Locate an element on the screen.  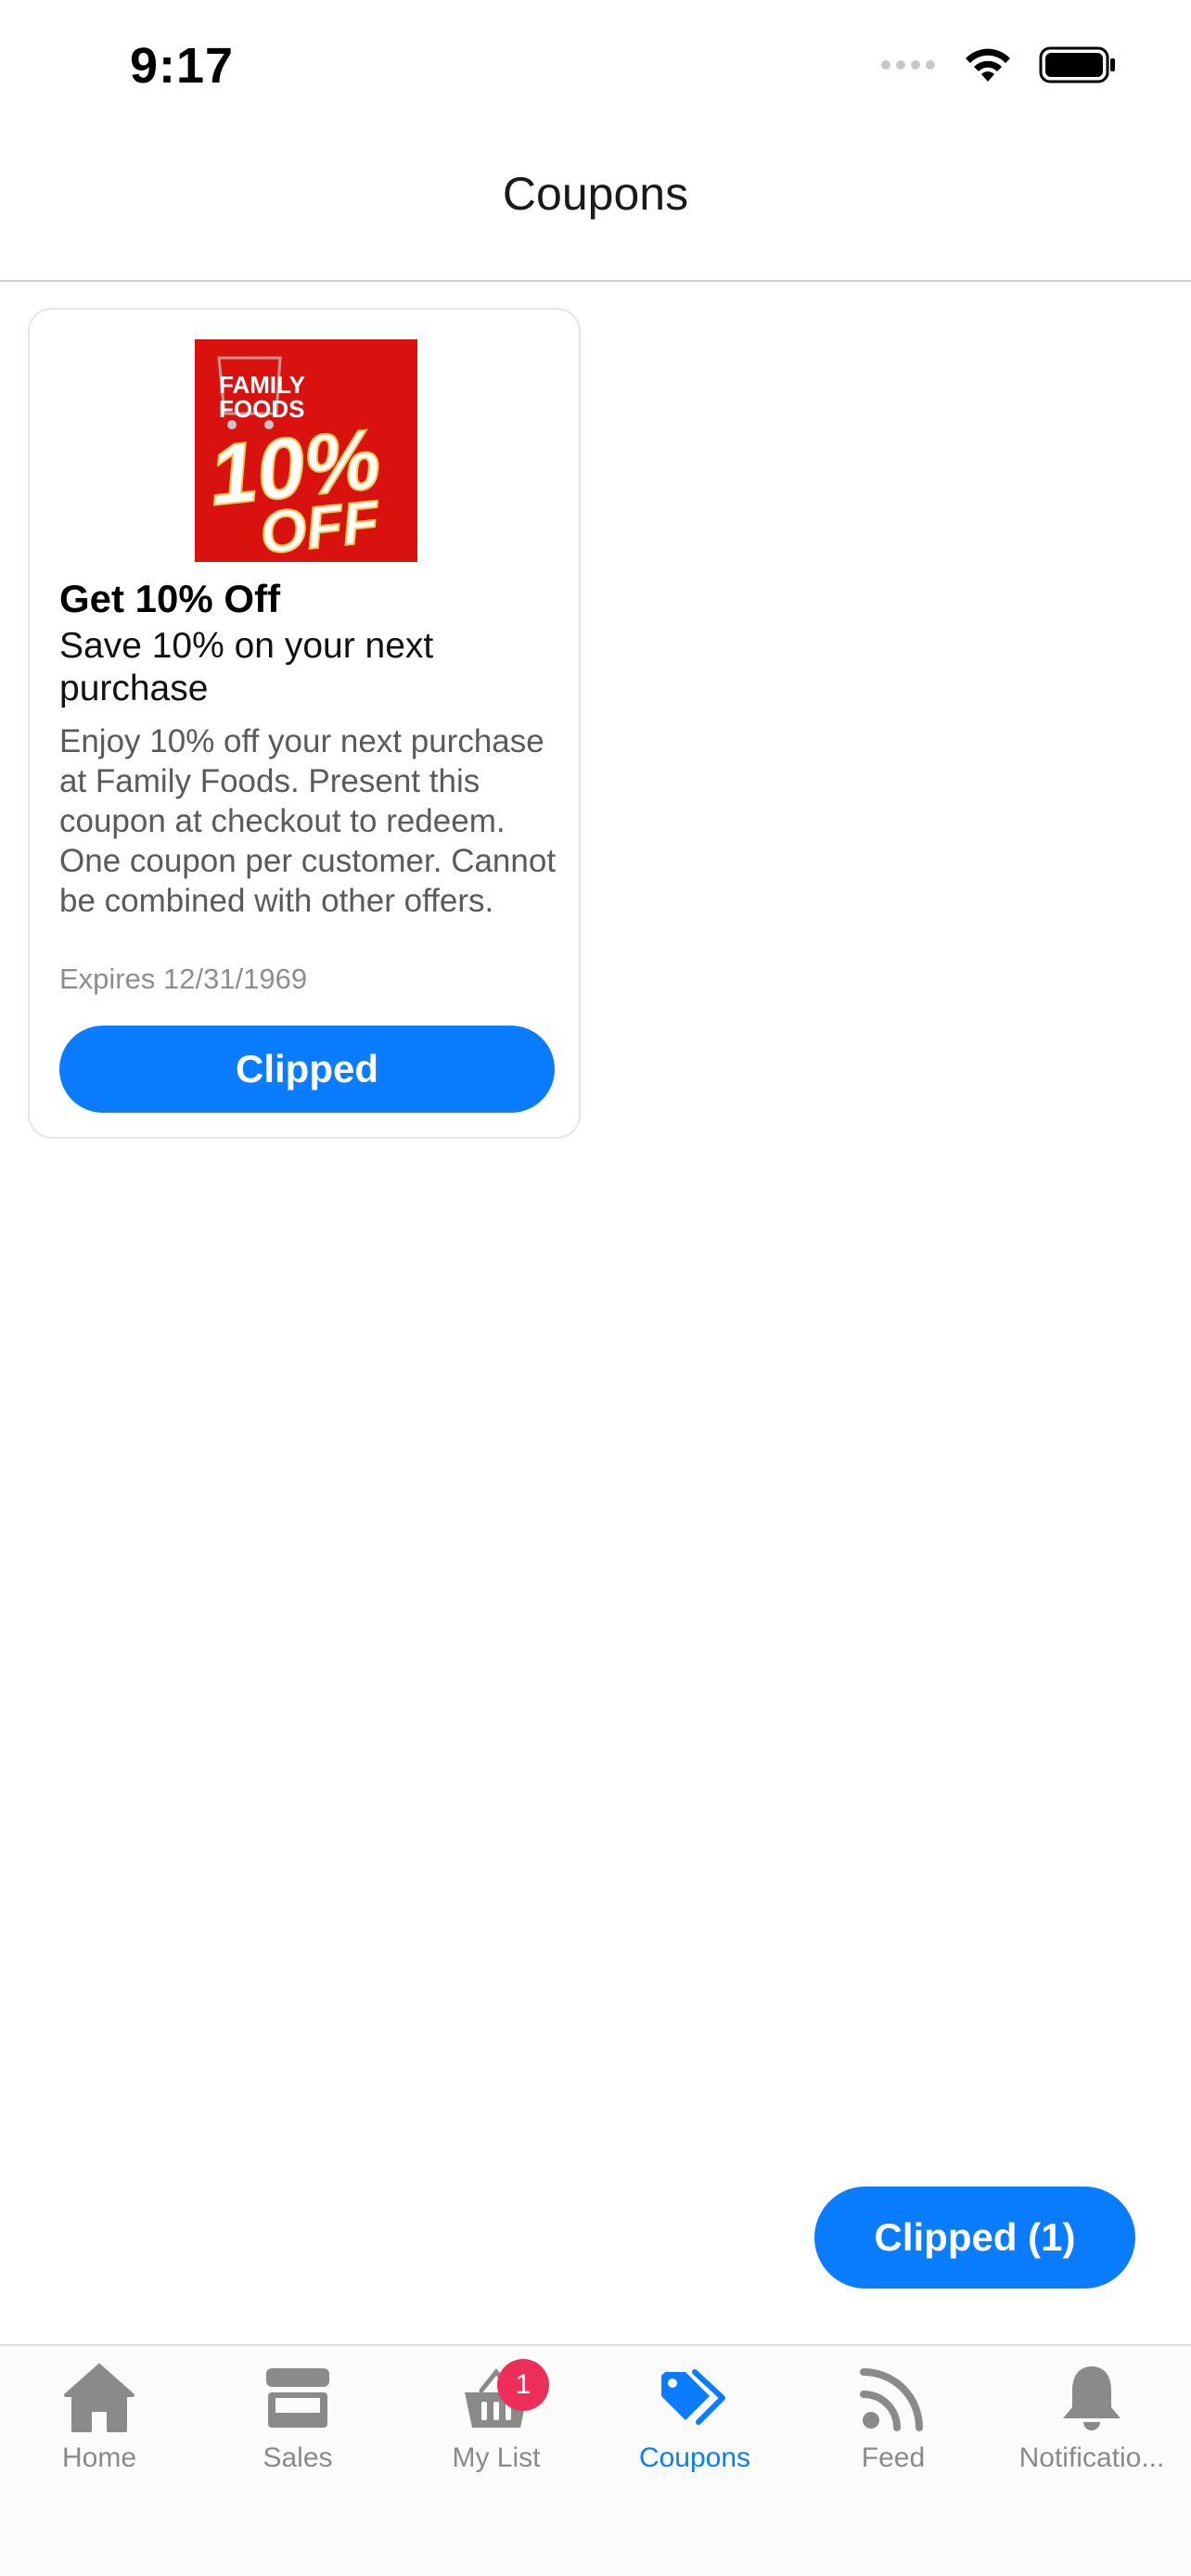
clipped-coupons-button: Clipped (1) is located at coordinates (974, 2238).